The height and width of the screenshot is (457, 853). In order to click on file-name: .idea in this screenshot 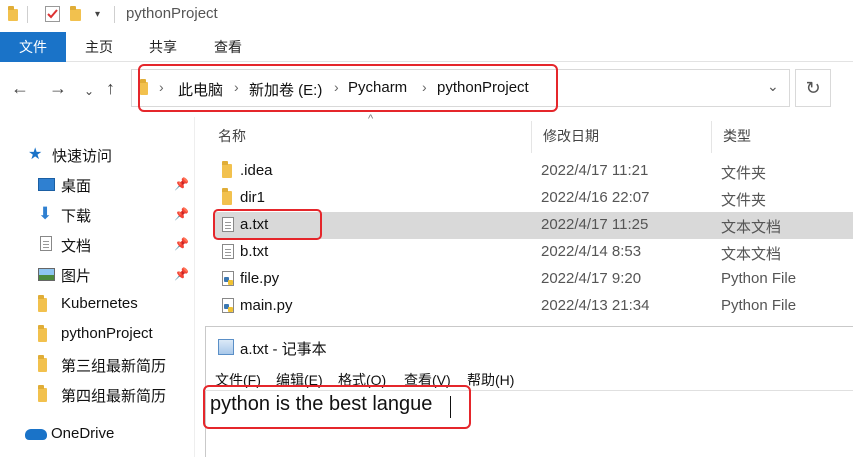, I will do `click(256, 170)`.